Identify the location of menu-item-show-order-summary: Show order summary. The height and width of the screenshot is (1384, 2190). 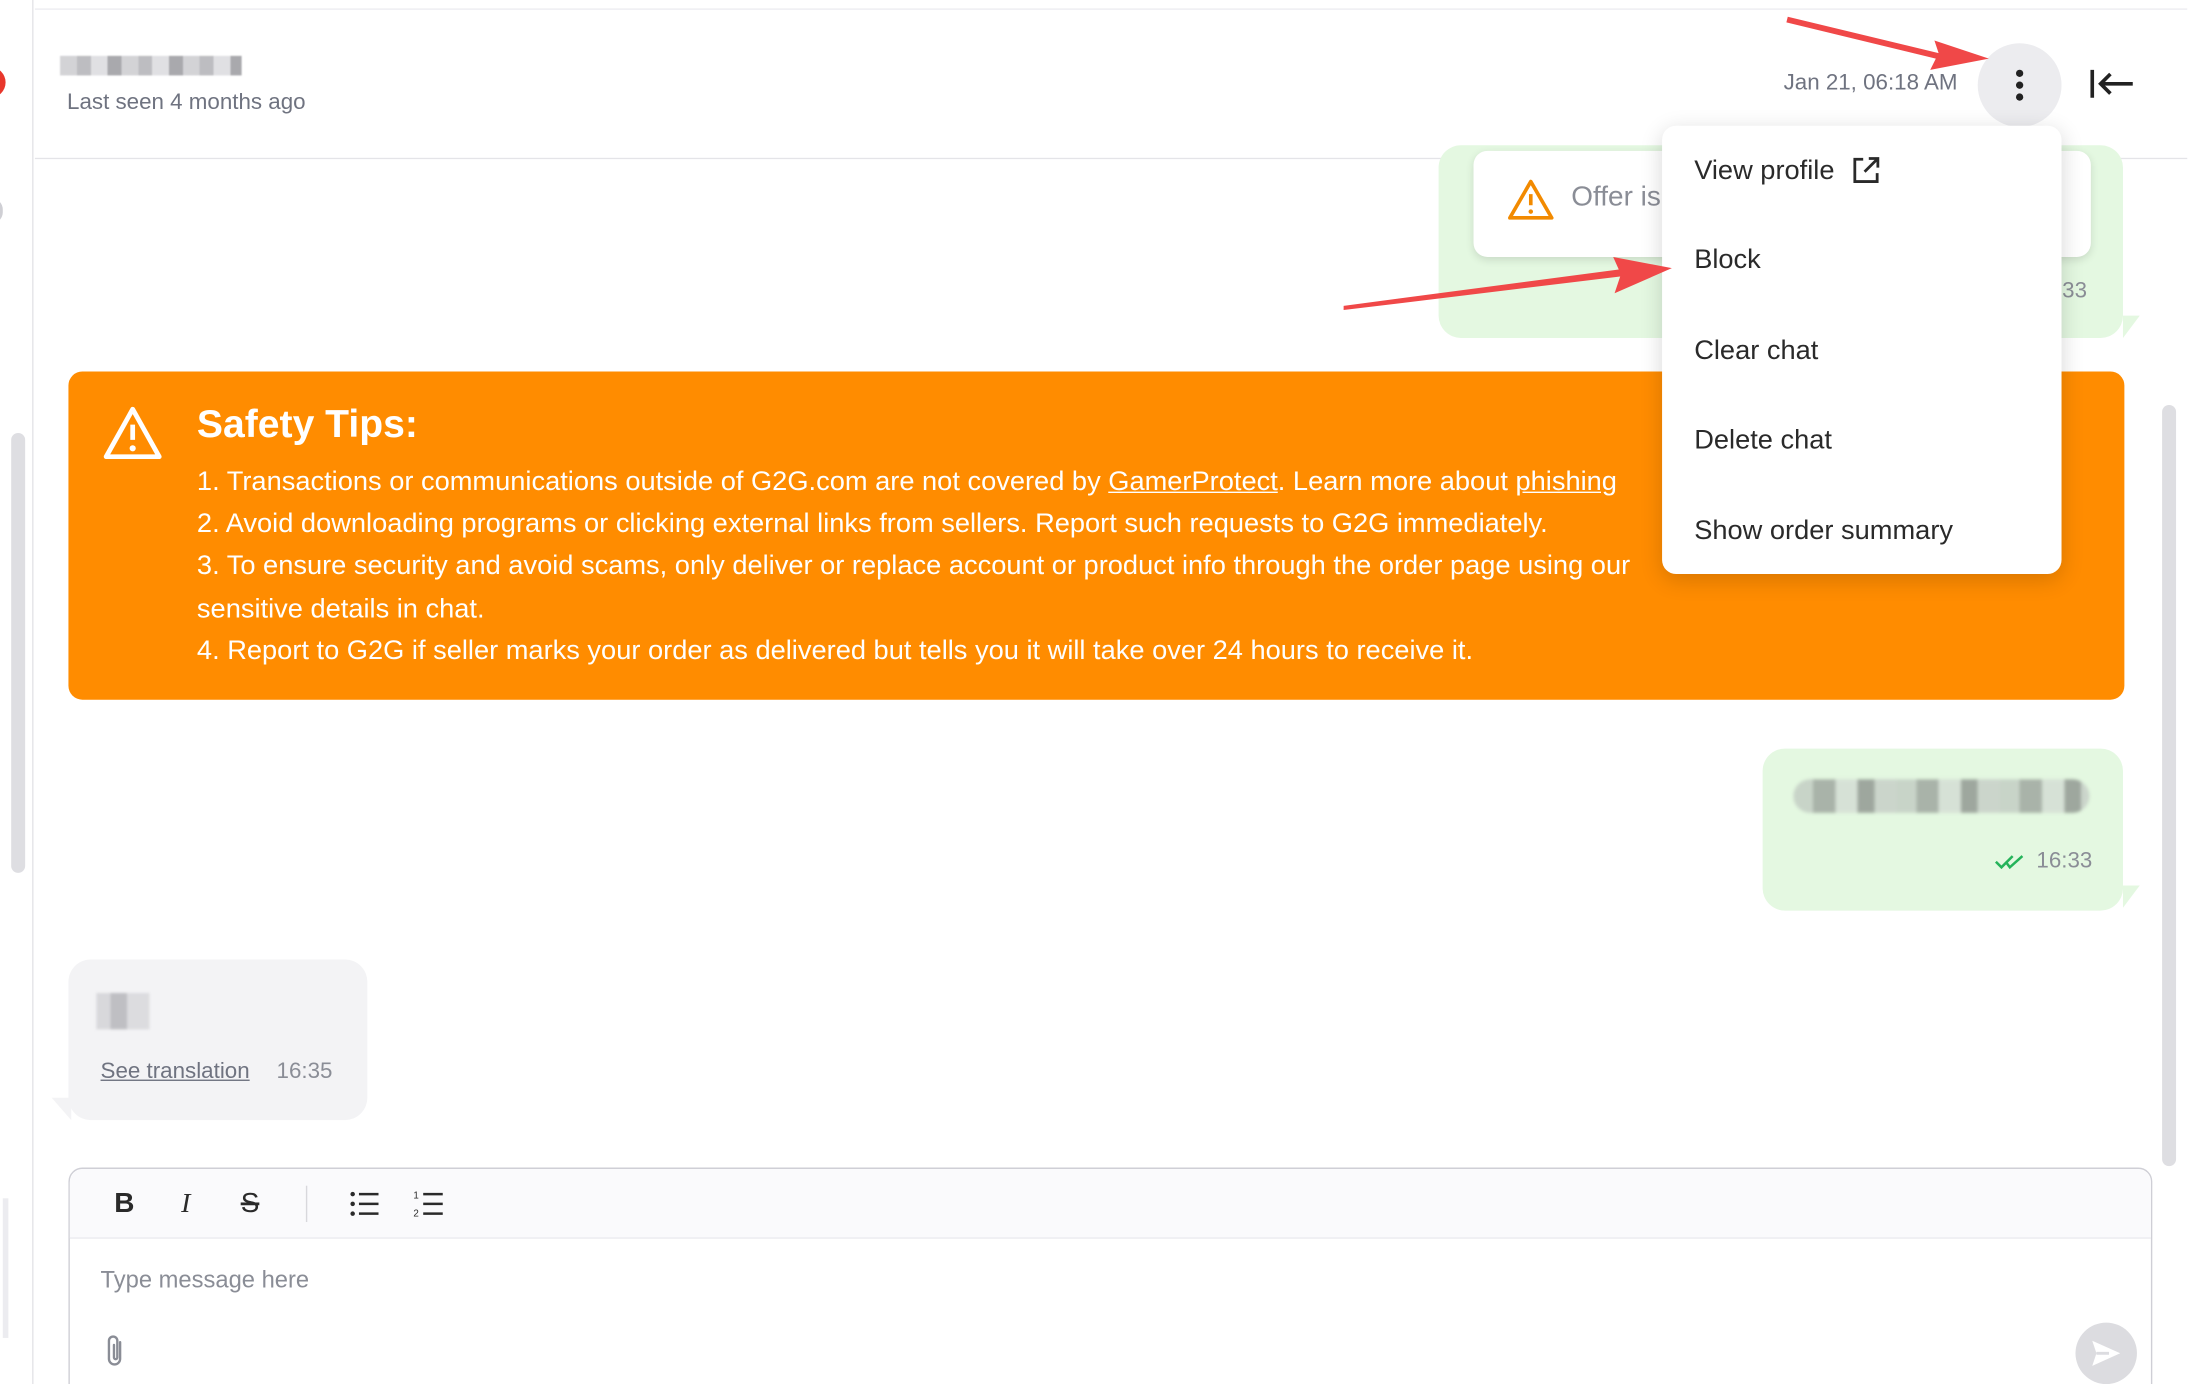
(1861, 531).